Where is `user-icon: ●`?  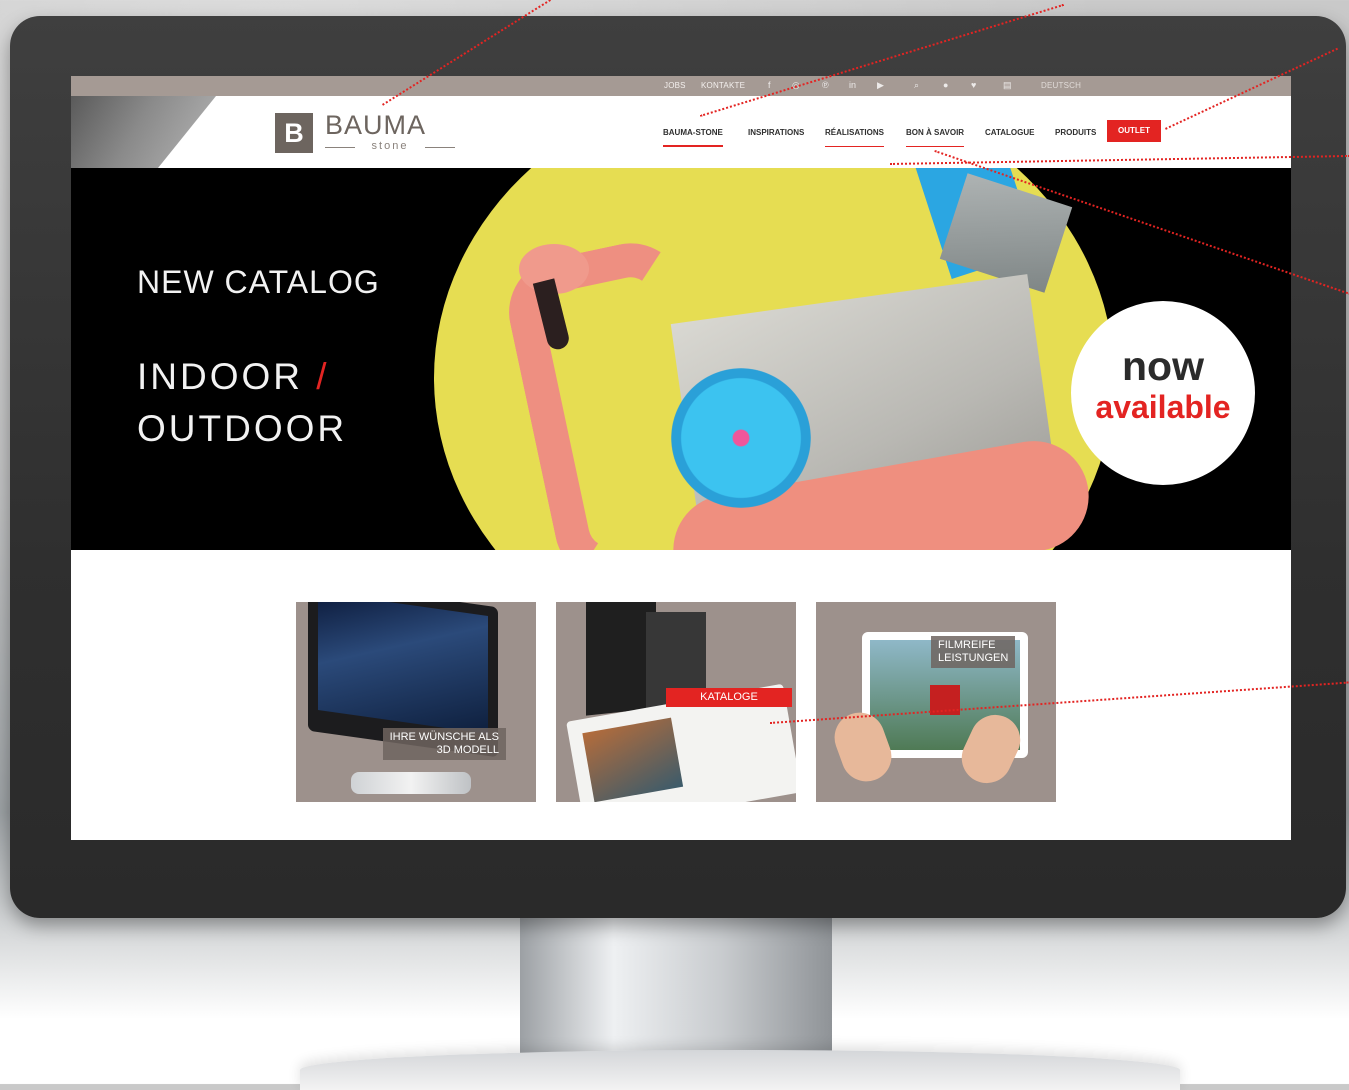
user-icon: ● is located at coordinates (945, 85).